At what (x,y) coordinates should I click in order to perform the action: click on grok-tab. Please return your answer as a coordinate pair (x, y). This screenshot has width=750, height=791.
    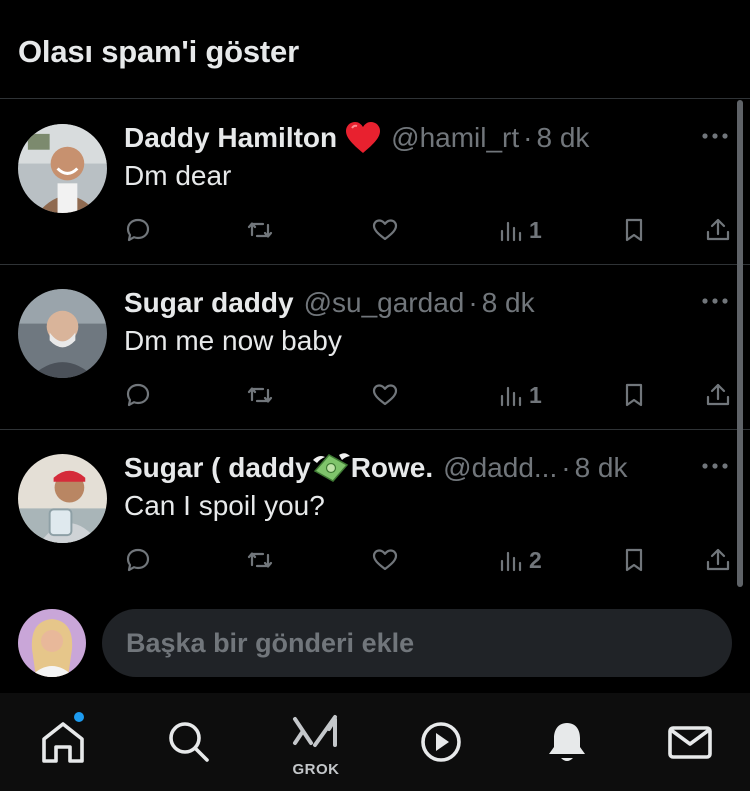
    Looking at the image, I should click on (316, 736).